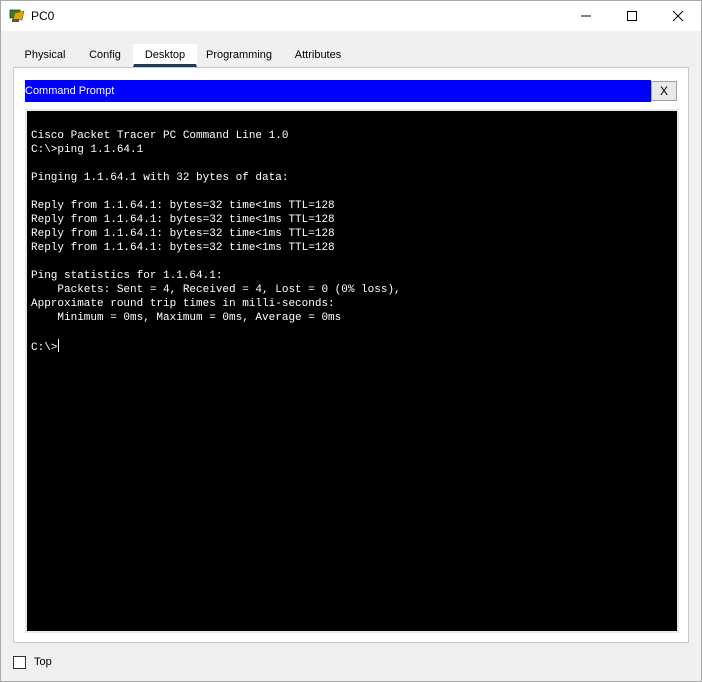  What do you see at coordinates (59, 345) in the screenshot?
I see `text-cursor` at bounding box center [59, 345].